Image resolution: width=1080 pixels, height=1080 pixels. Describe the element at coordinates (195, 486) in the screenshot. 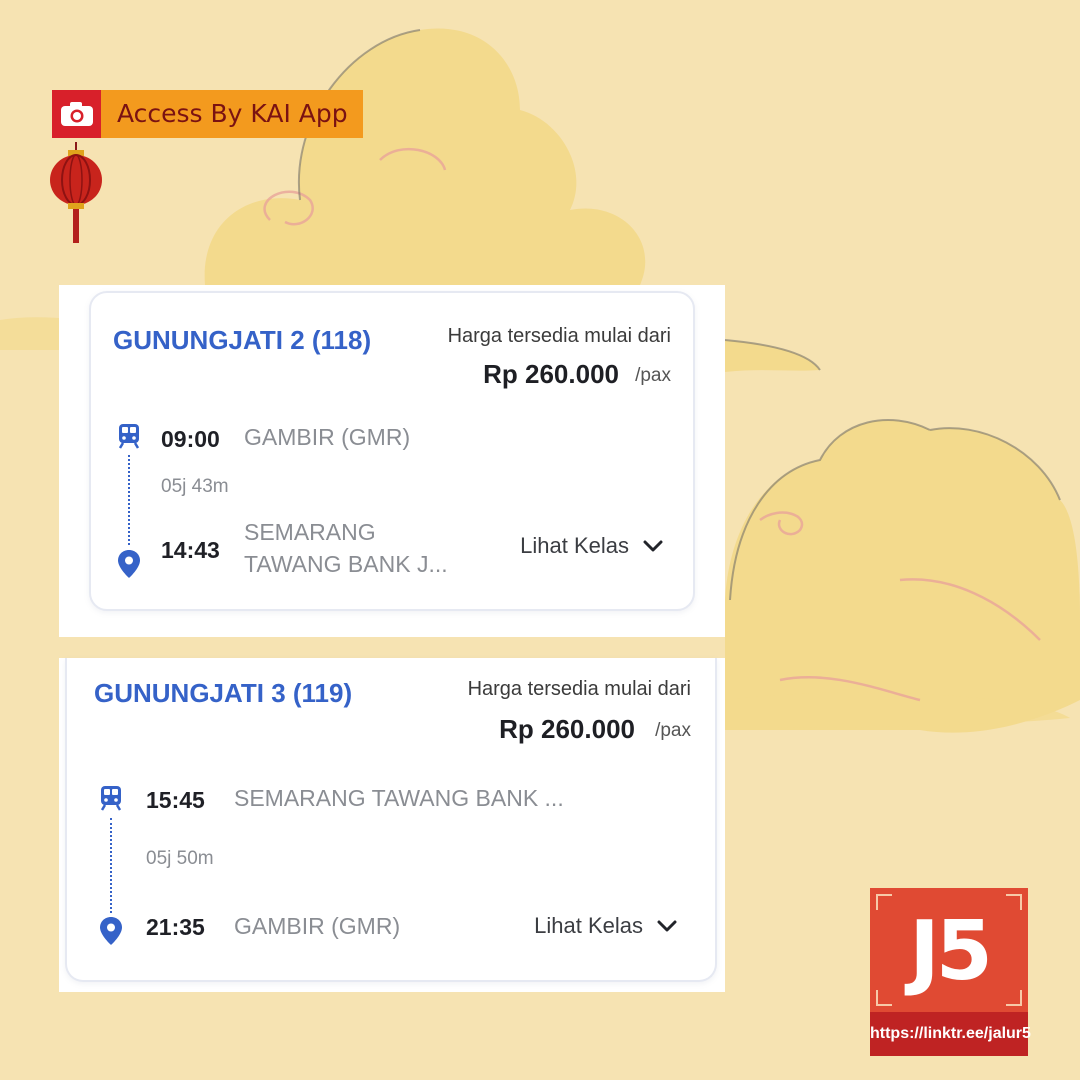

I see `trip-duration: 05j 43m` at that location.